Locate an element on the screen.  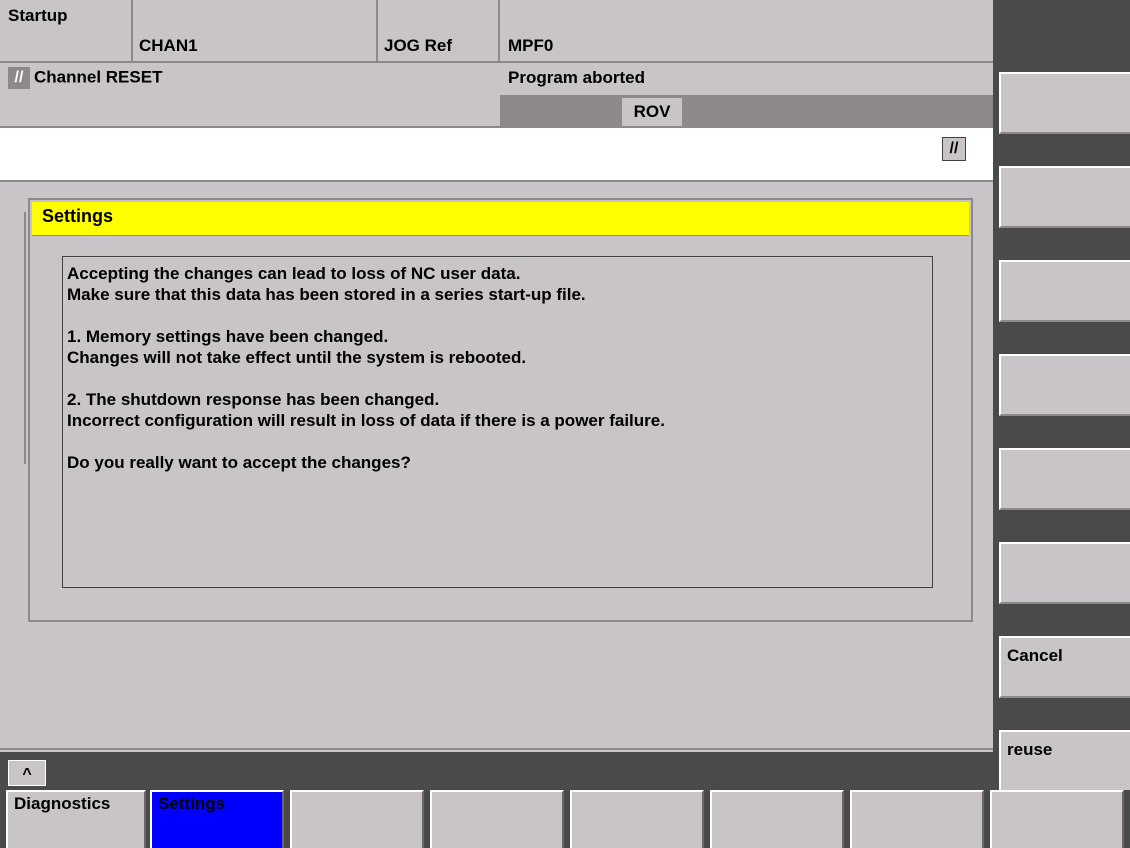
settings-softkey: Settings is located at coordinates (217, 819).